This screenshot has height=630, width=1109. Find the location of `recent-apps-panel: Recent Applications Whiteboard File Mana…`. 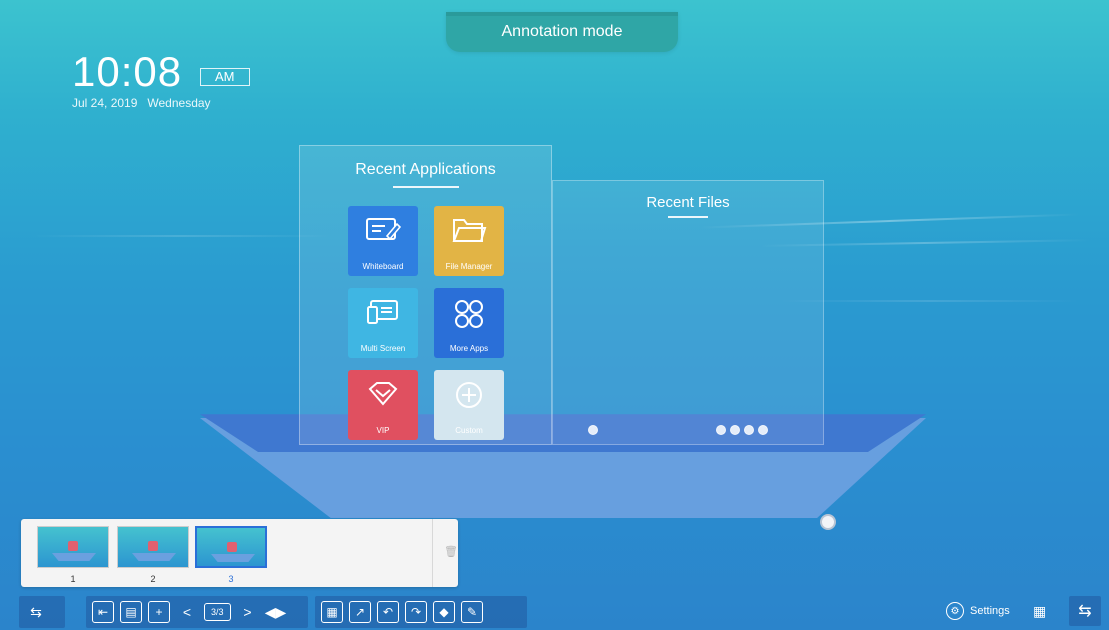

recent-apps-panel: Recent Applications Whiteboard File Mana… is located at coordinates (425, 295).